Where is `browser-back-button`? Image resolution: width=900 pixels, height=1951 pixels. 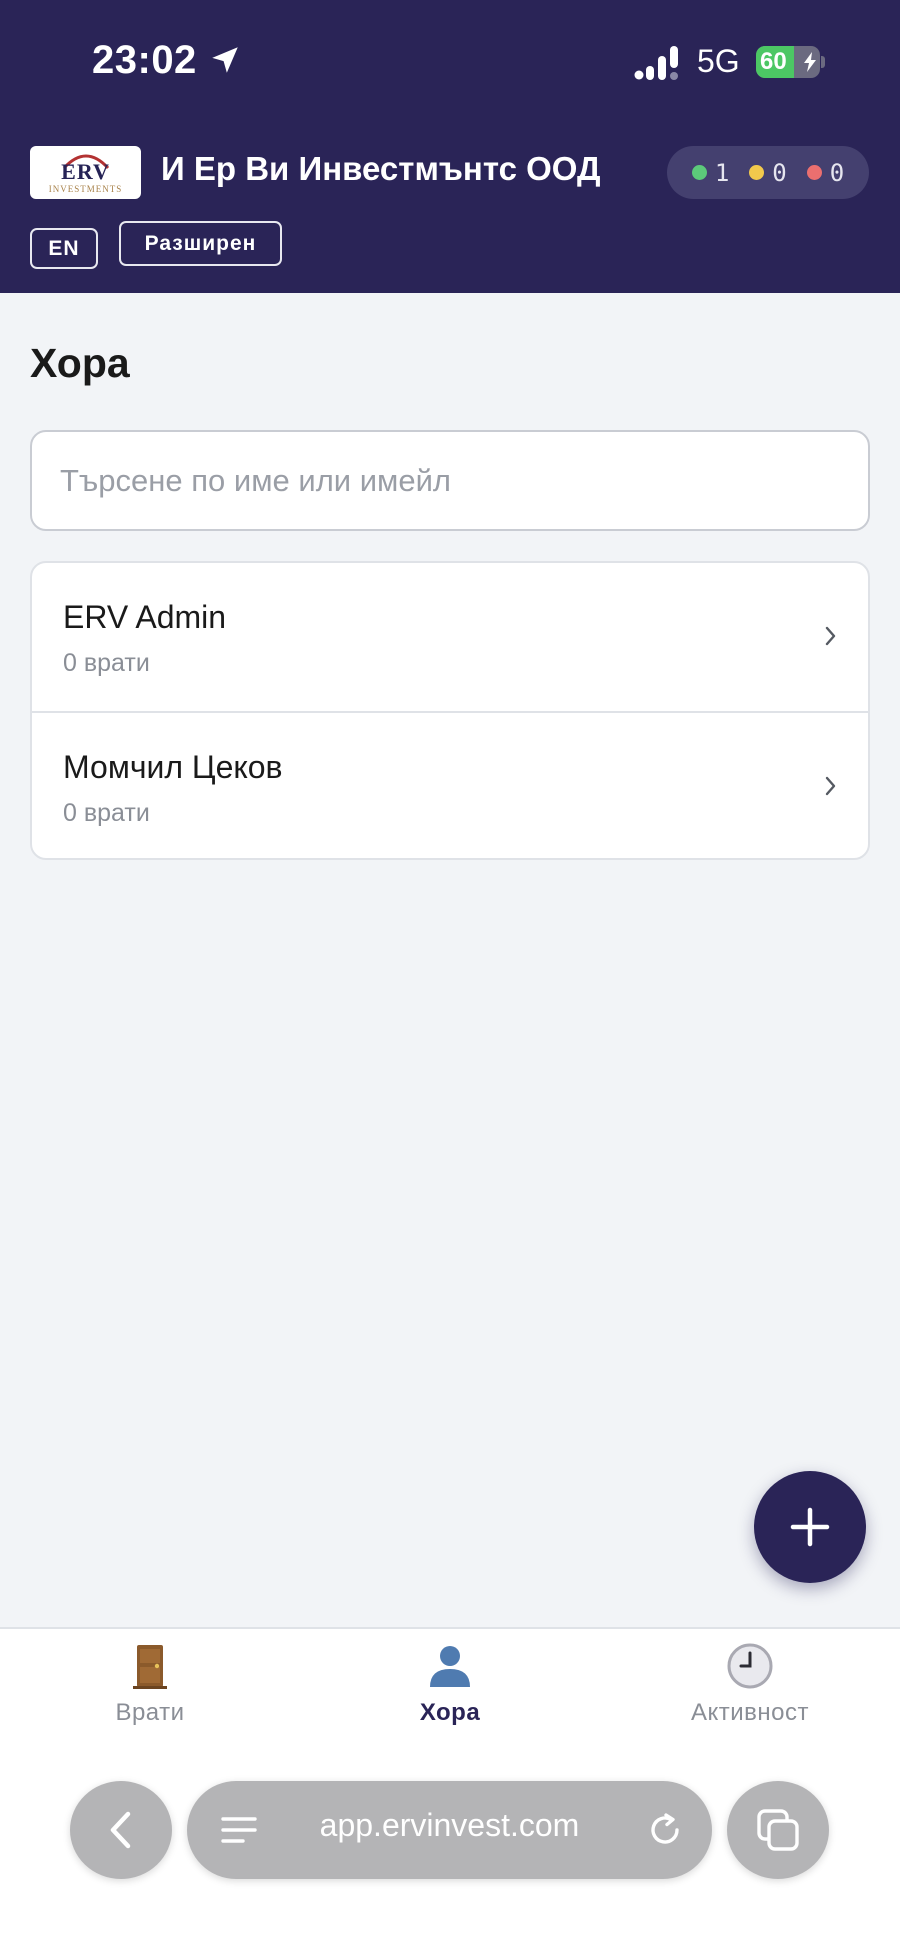 browser-back-button is located at coordinates (121, 1830).